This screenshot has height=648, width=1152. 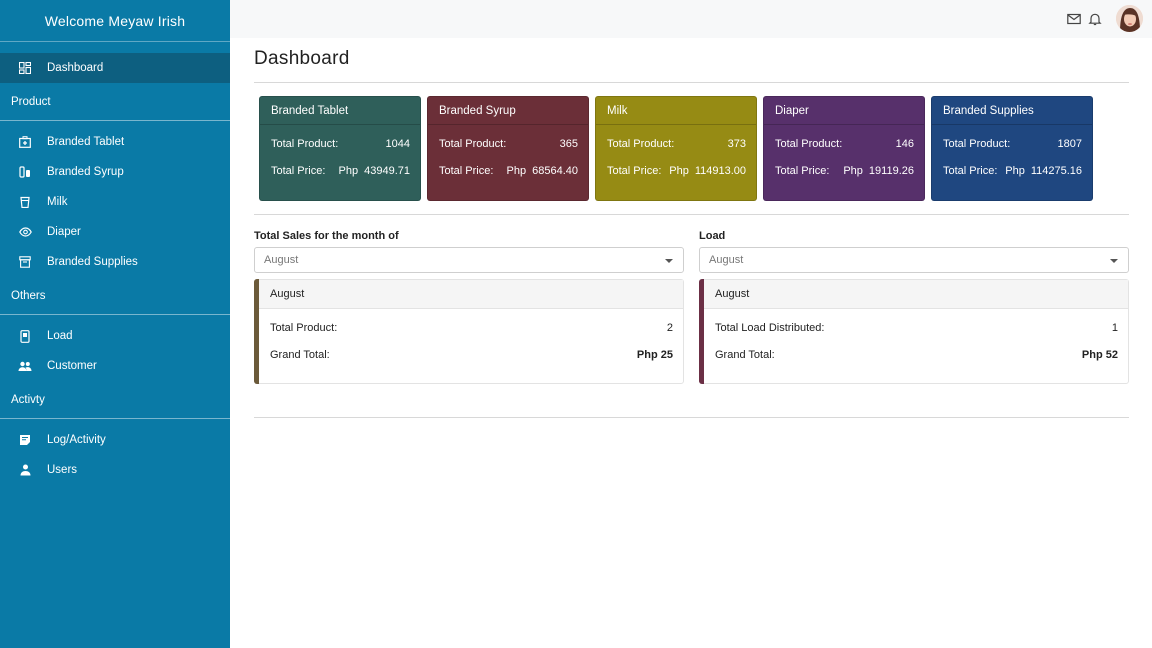 I want to click on section-product: Product, so click(x=115, y=102).